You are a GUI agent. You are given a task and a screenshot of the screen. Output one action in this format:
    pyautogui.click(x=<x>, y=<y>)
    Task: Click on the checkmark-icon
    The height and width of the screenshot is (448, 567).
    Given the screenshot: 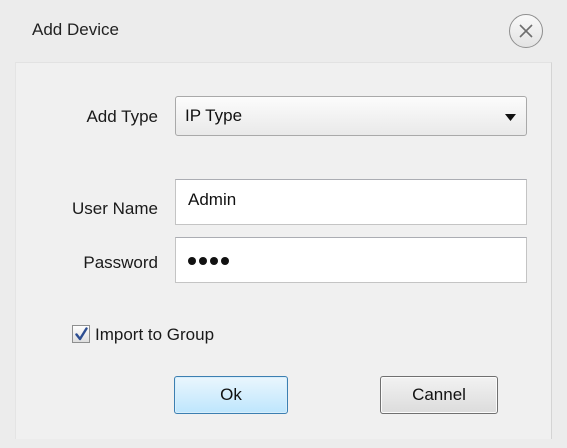 What is the action you would take?
    pyautogui.click(x=81, y=334)
    